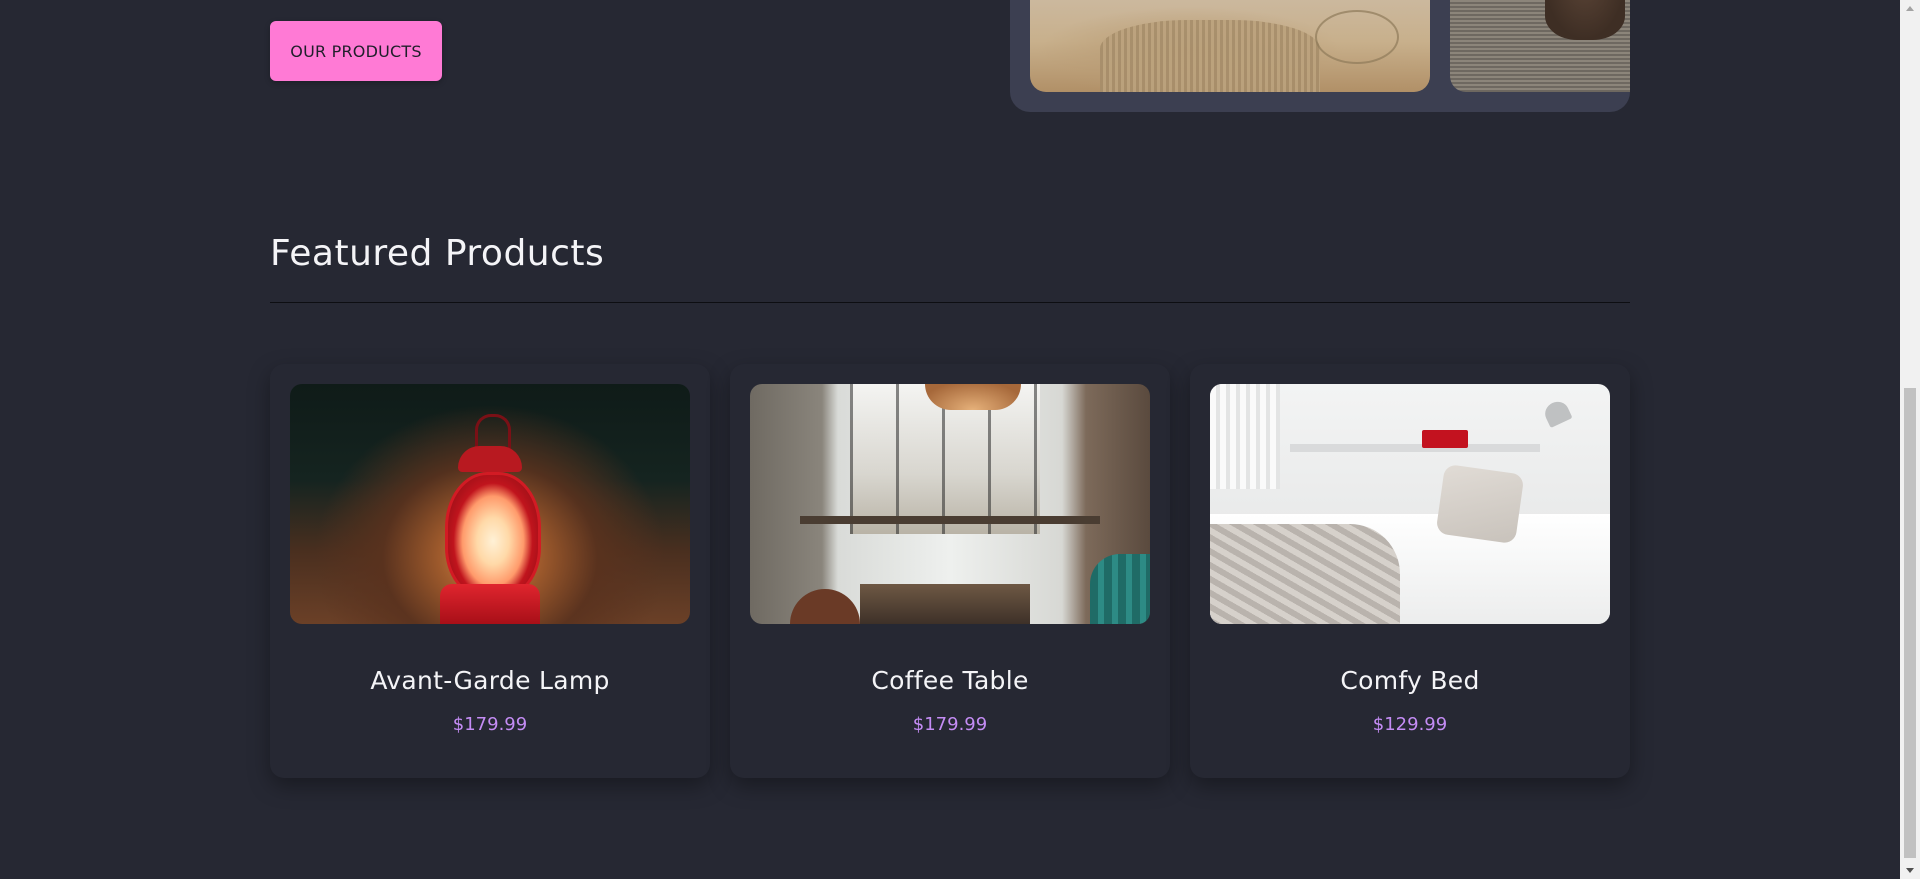 The width and height of the screenshot is (1920, 879). I want to click on product-image-bed, so click(1410, 504).